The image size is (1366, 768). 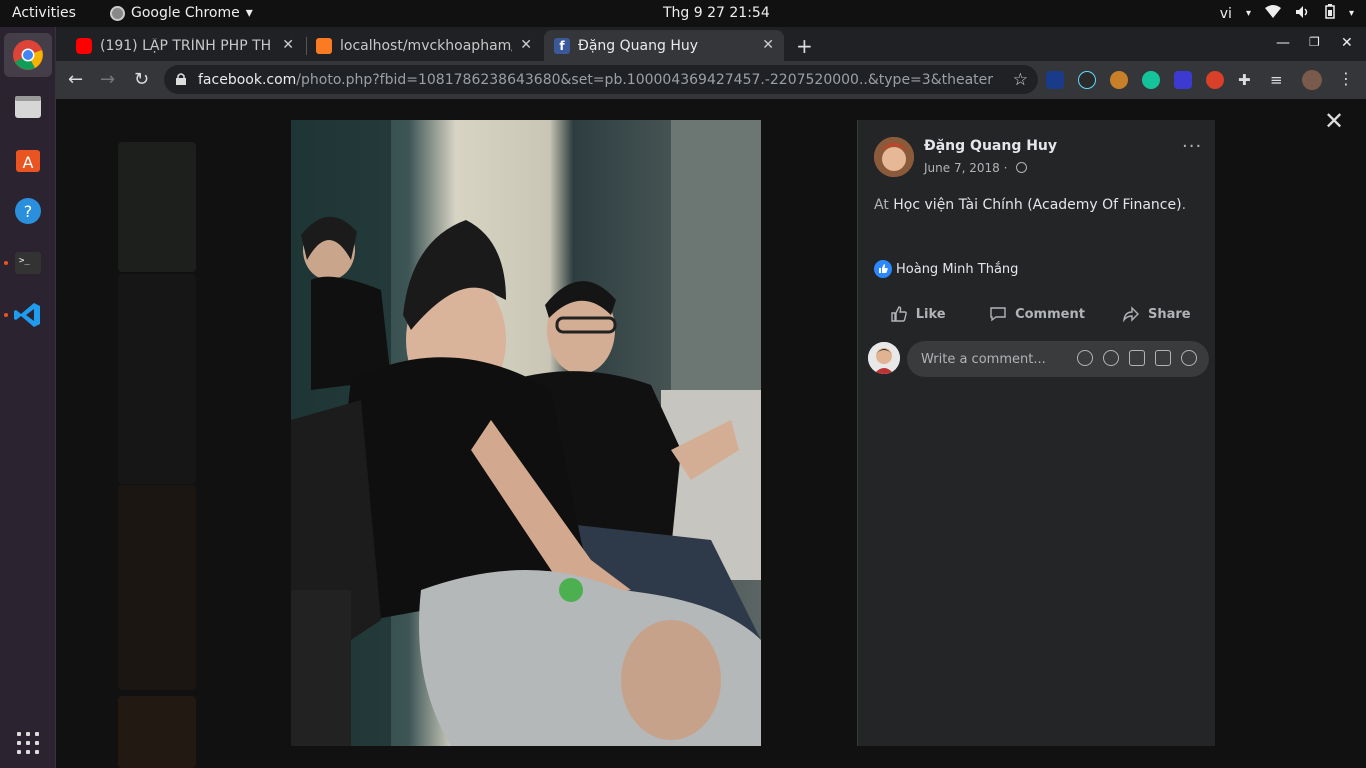 What do you see at coordinates (998, 314) in the screenshot?
I see `comment-icon` at bounding box center [998, 314].